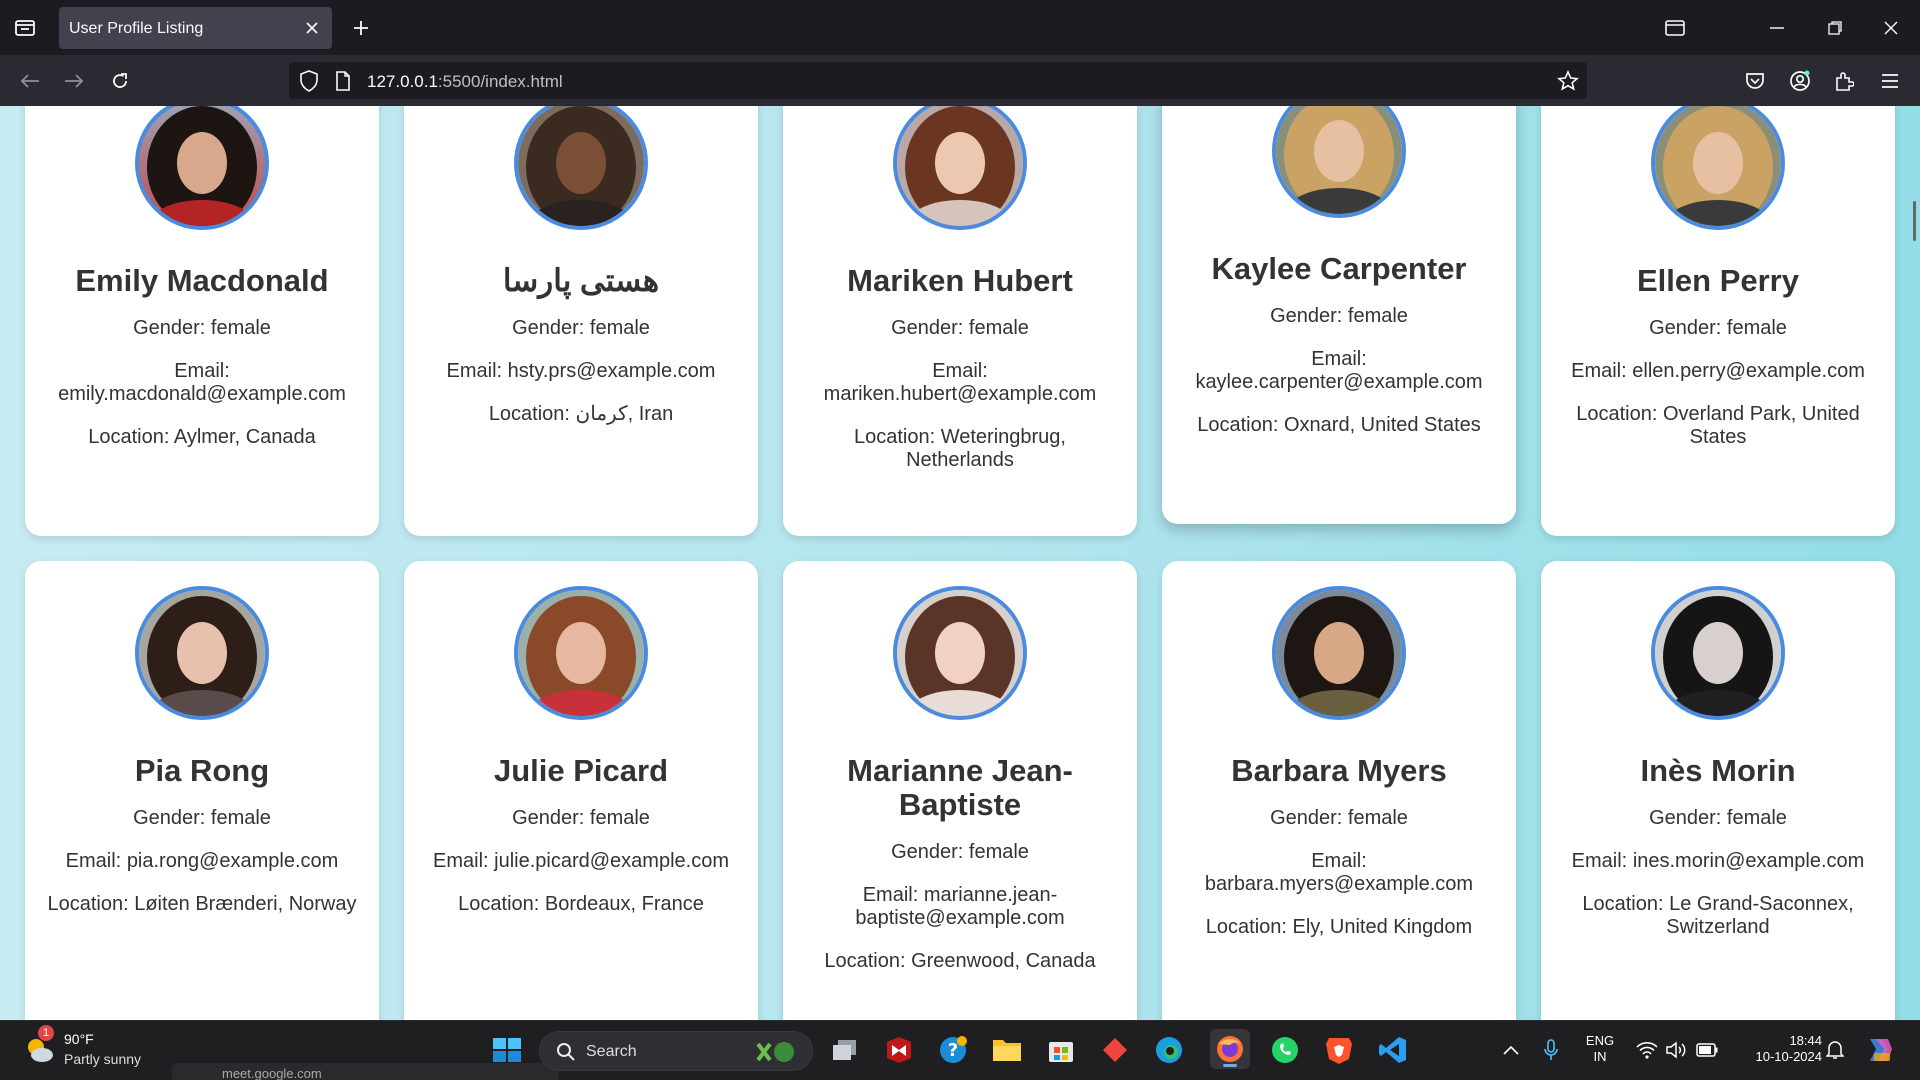 This screenshot has height=1080, width=1920. What do you see at coordinates (309, 83) in the screenshot?
I see `shield-icon` at bounding box center [309, 83].